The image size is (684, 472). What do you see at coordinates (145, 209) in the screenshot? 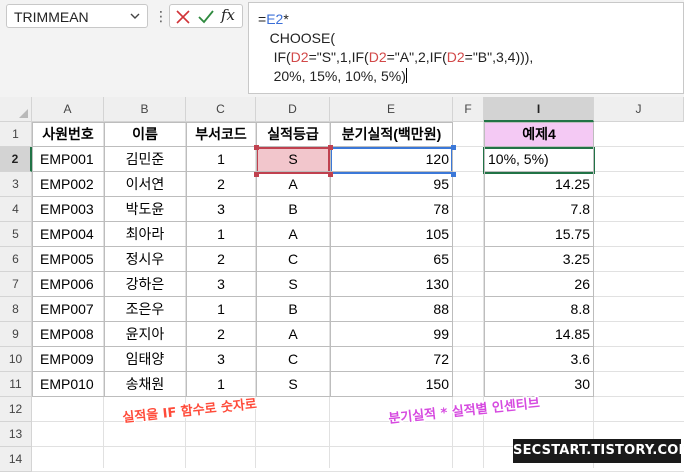
I see `cell-name: 박도윤` at bounding box center [145, 209].